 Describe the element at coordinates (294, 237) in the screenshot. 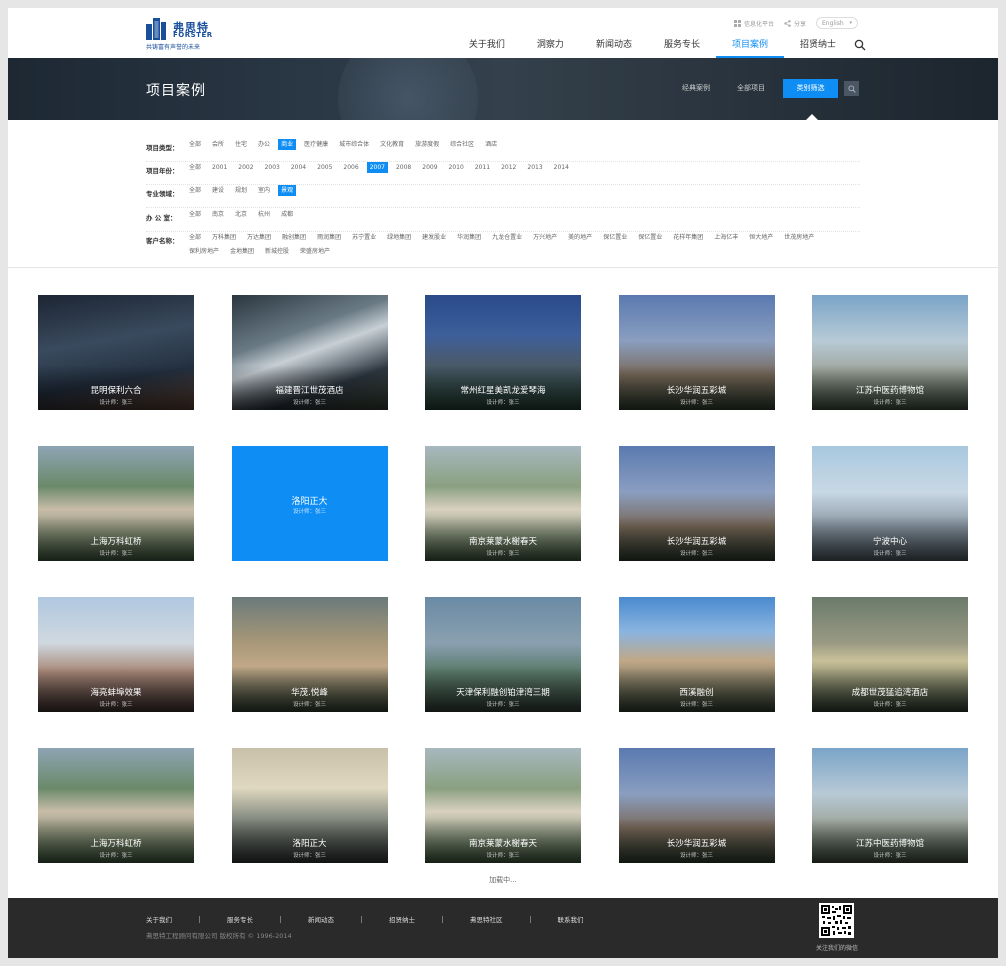

I see `filter-option: 融创集团` at that location.